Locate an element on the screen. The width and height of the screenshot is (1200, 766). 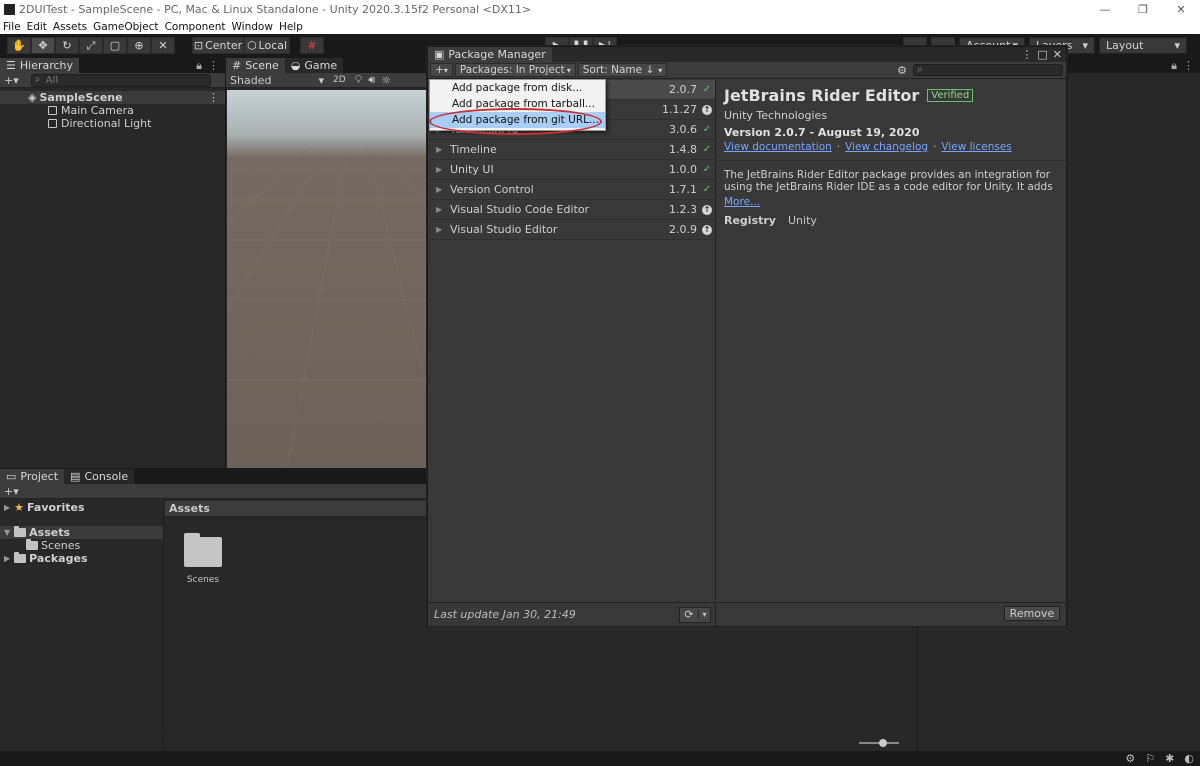
tab-package-manager: ▣ Package Manager is located at coordinates (490, 54).